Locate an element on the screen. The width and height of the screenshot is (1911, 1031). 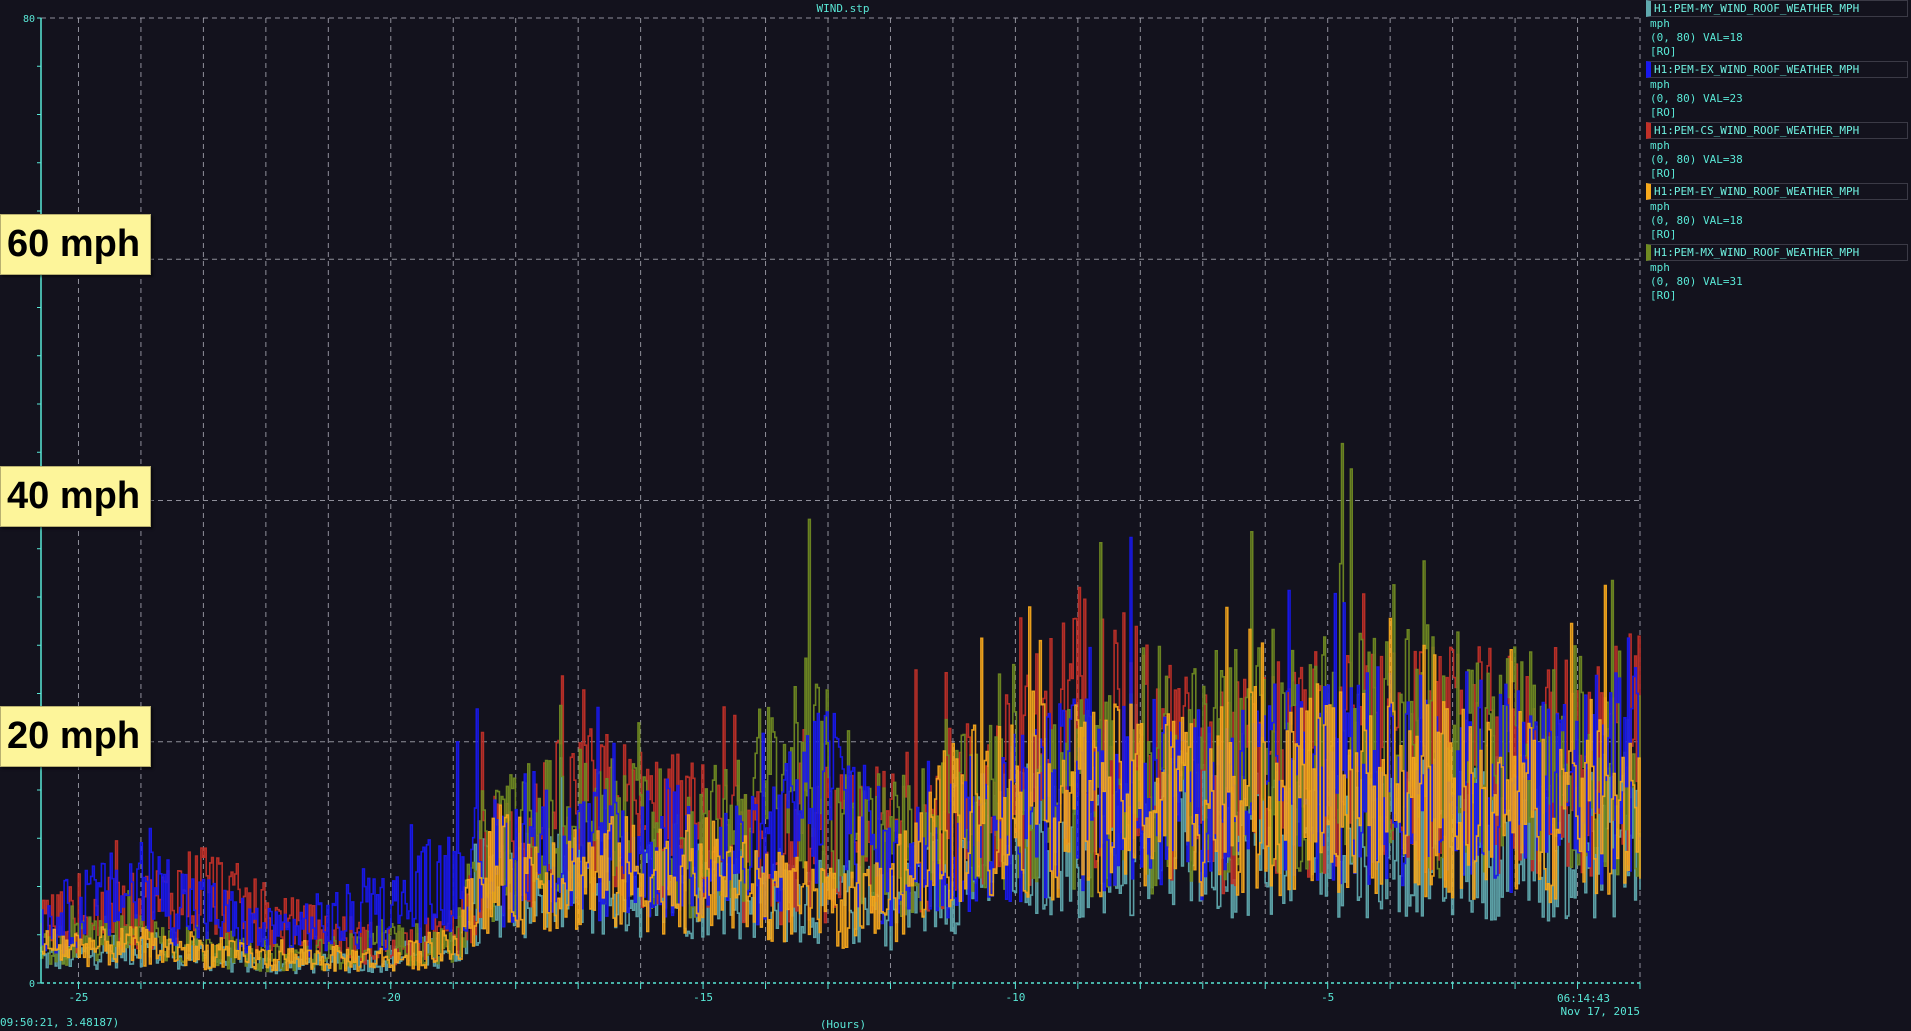
callout-20-mph: 20 mph is located at coordinates (76, 736).